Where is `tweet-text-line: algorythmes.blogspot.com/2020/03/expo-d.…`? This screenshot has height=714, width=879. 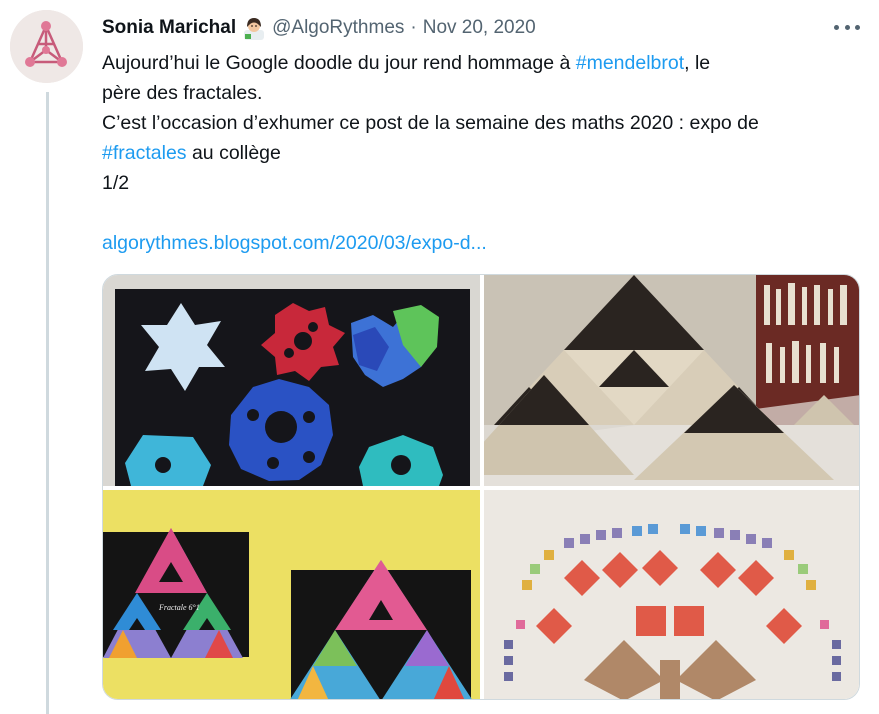 tweet-text-line: algorythmes.blogspot.com/2020/03/expo-d.… is located at coordinates (482, 243).